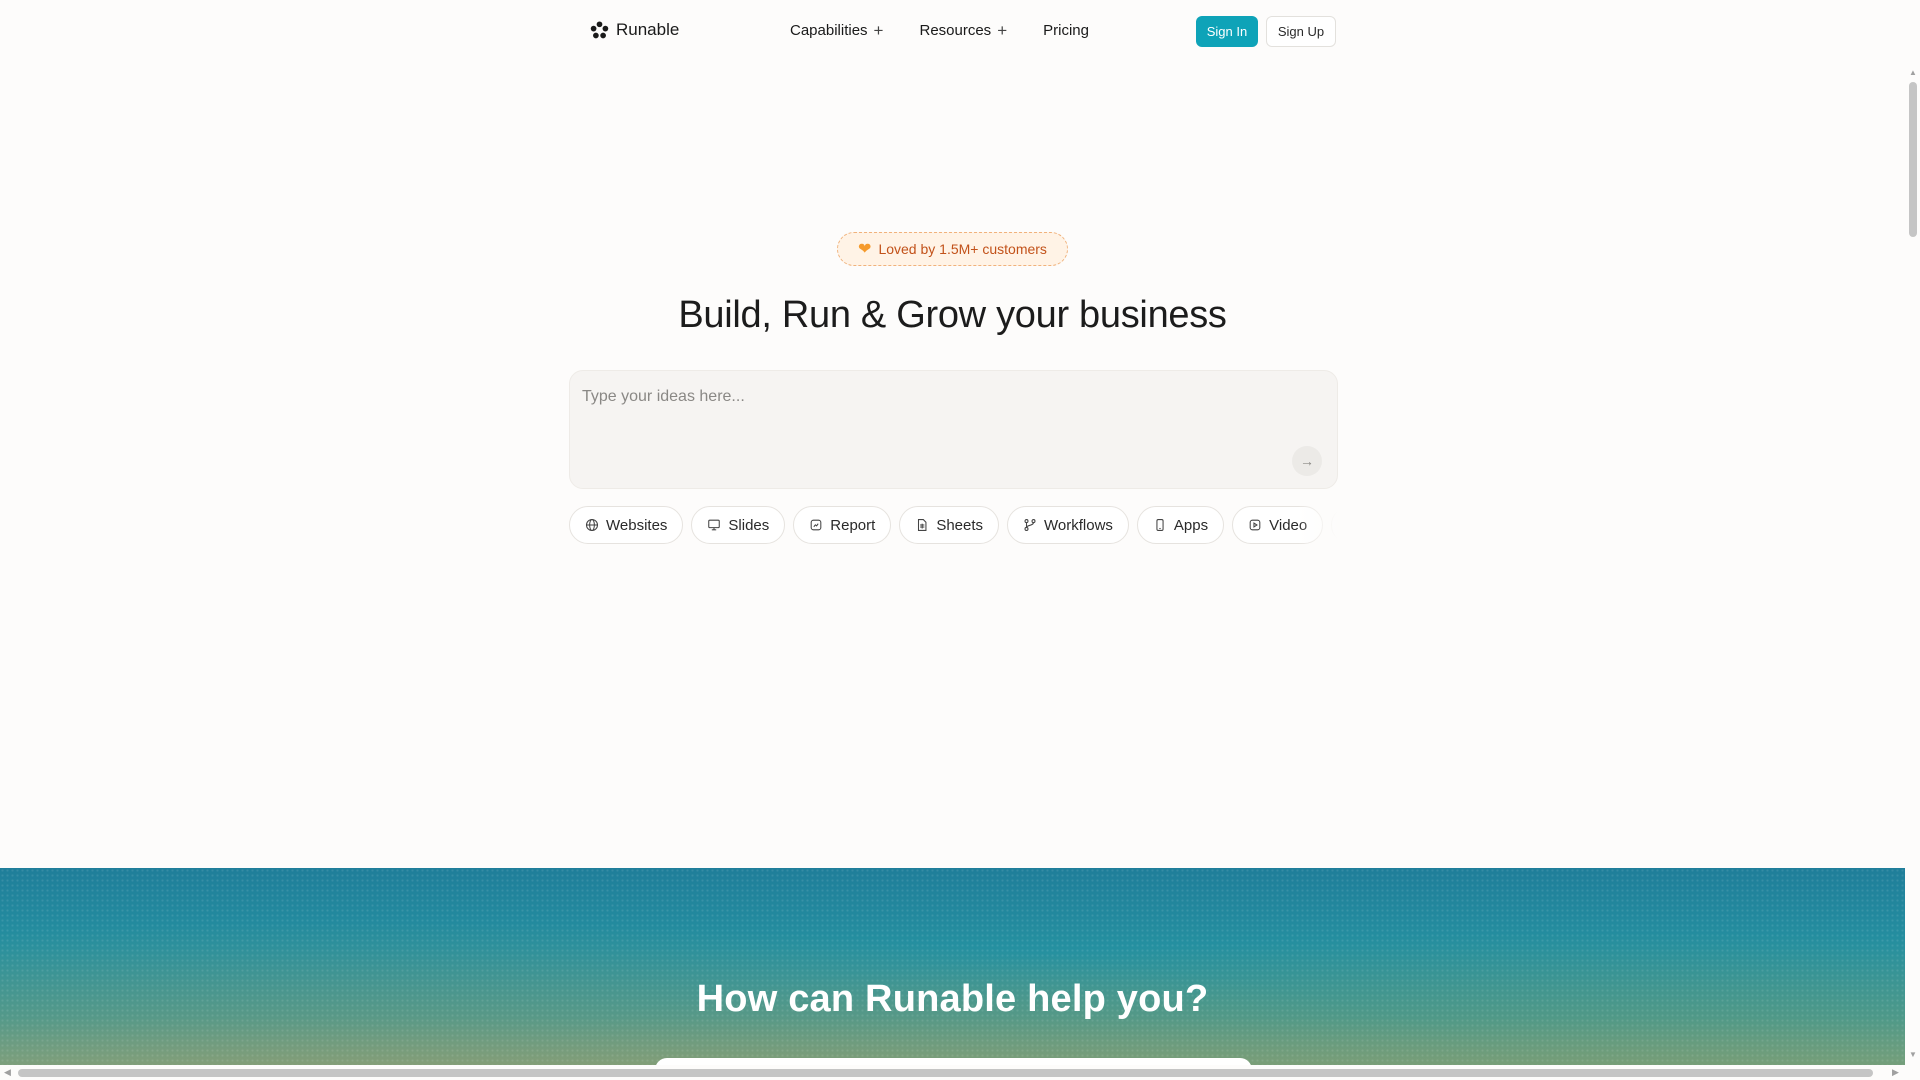 The width and height of the screenshot is (1920, 1080). I want to click on sign-in-button: Sign In, so click(1227, 31).